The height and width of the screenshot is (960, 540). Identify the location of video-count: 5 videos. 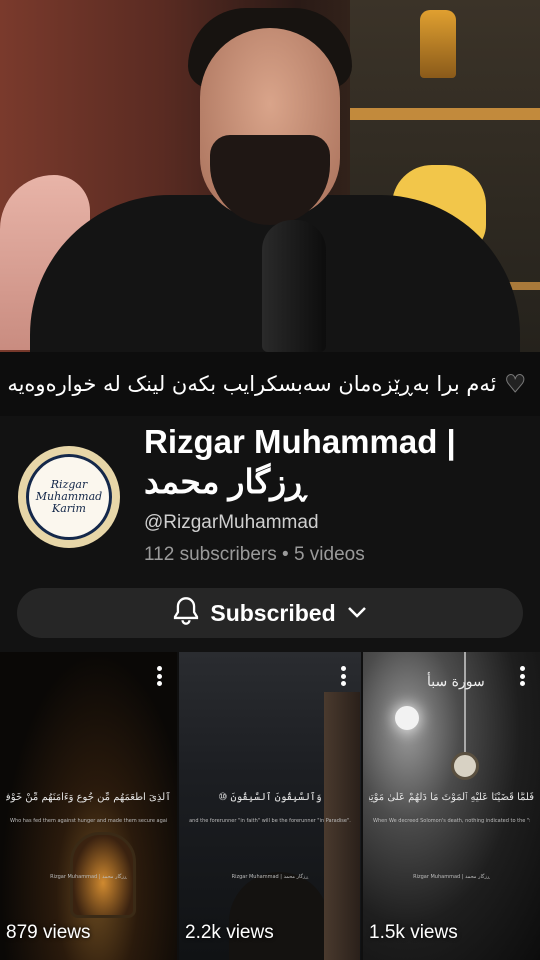
(329, 554).